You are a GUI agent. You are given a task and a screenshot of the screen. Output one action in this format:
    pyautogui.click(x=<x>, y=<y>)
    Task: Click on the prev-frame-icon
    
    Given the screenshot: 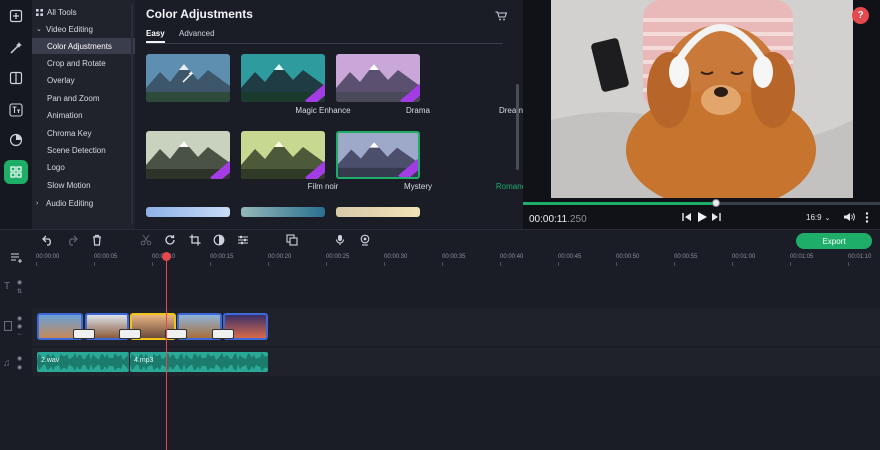 What is the action you would take?
    pyautogui.click(x=687, y=217)
    